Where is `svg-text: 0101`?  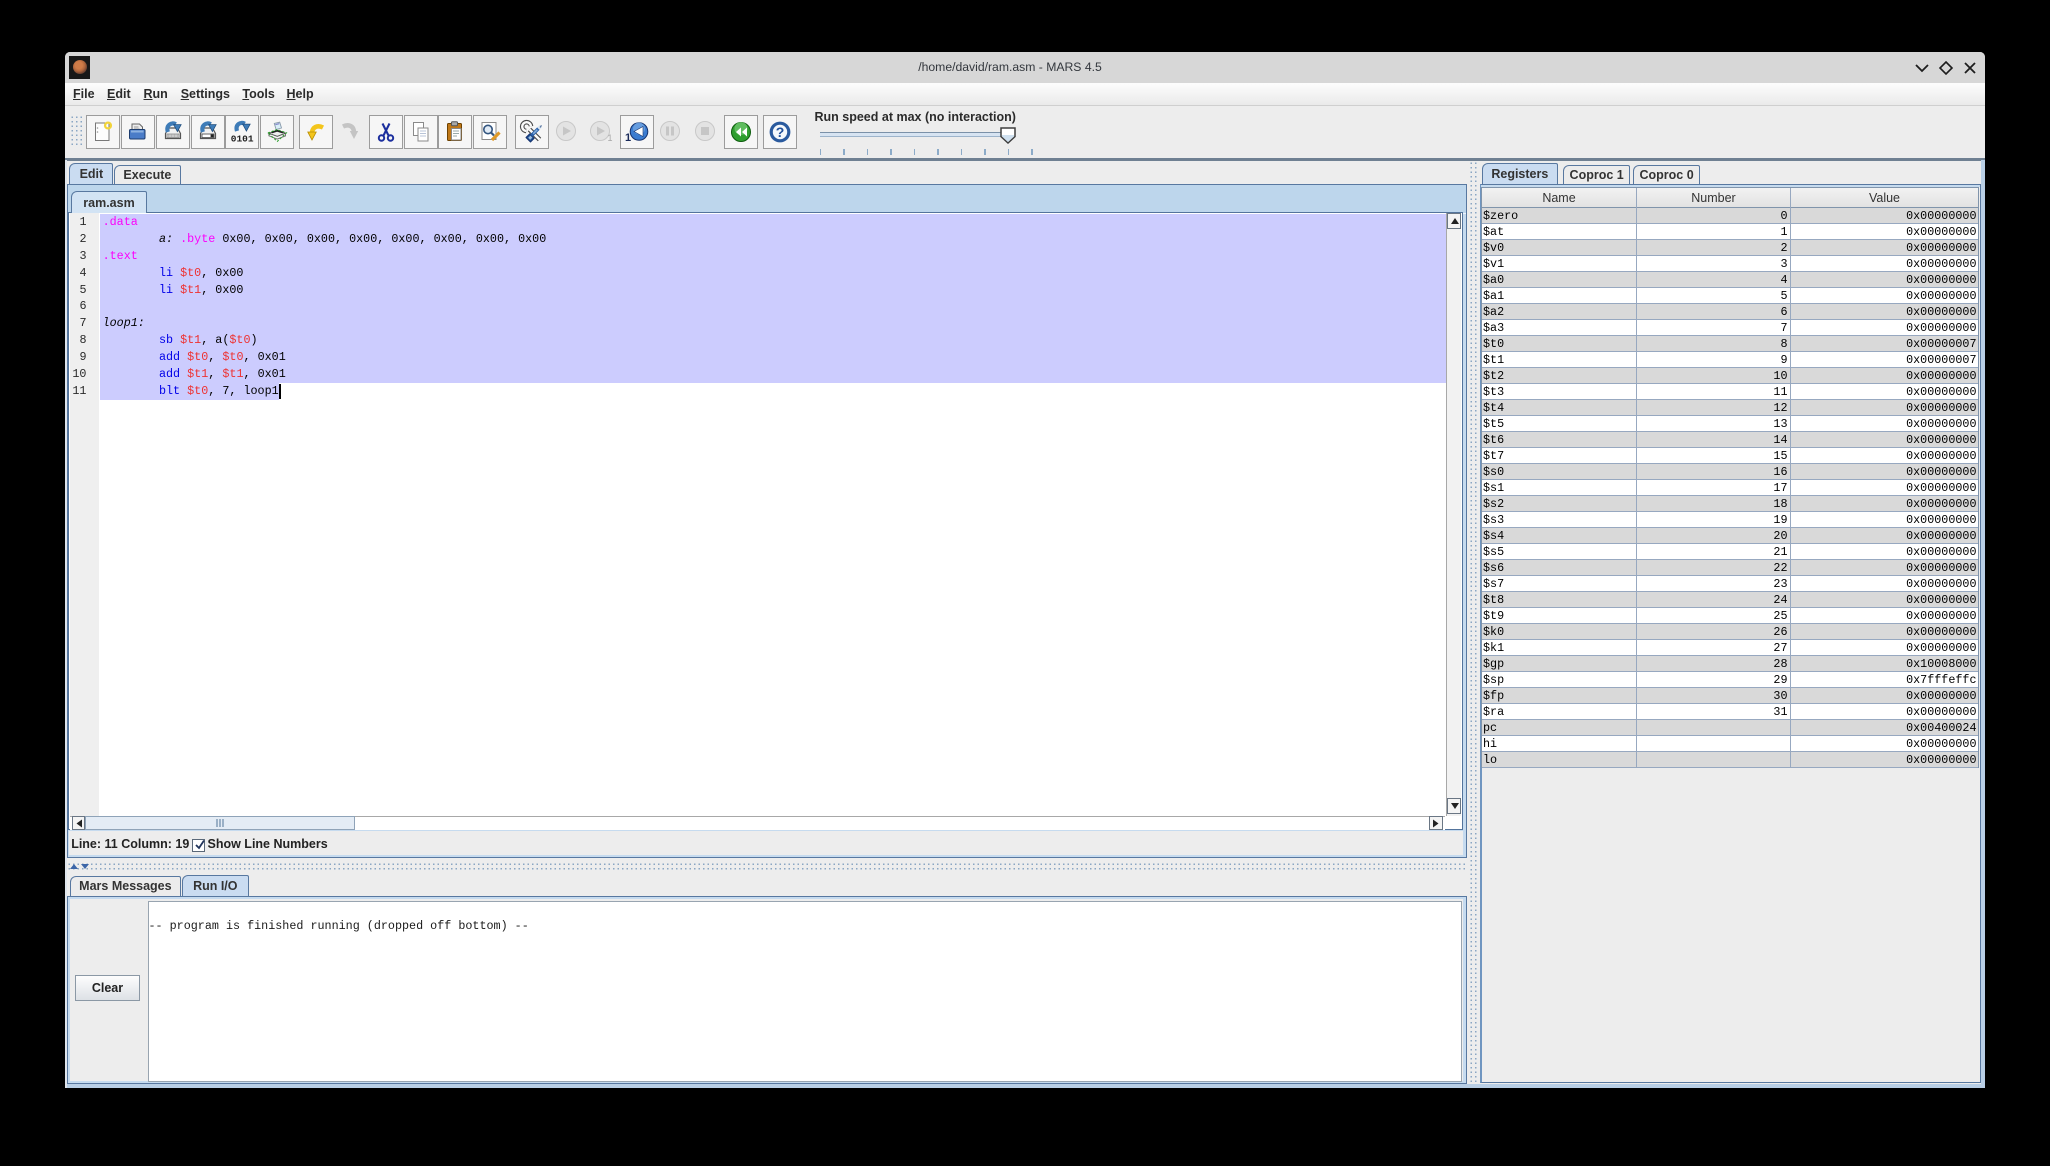
svg-text: 0101 is located at coordinates (242, 138).